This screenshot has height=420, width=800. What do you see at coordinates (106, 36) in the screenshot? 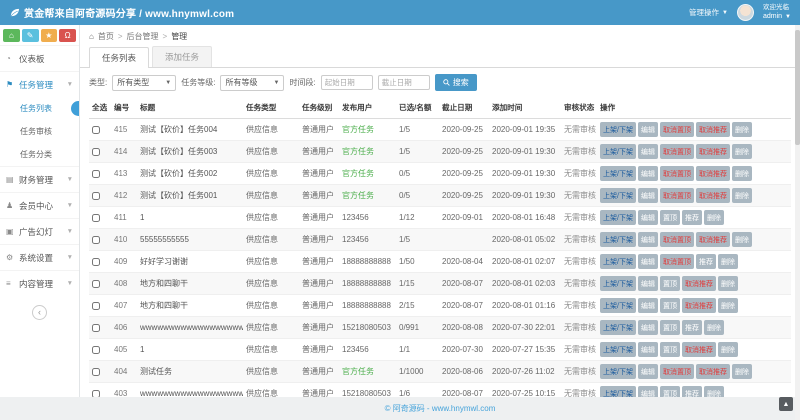
I see `breadcrumb-home: 首页` at bounding box center [106, 36].